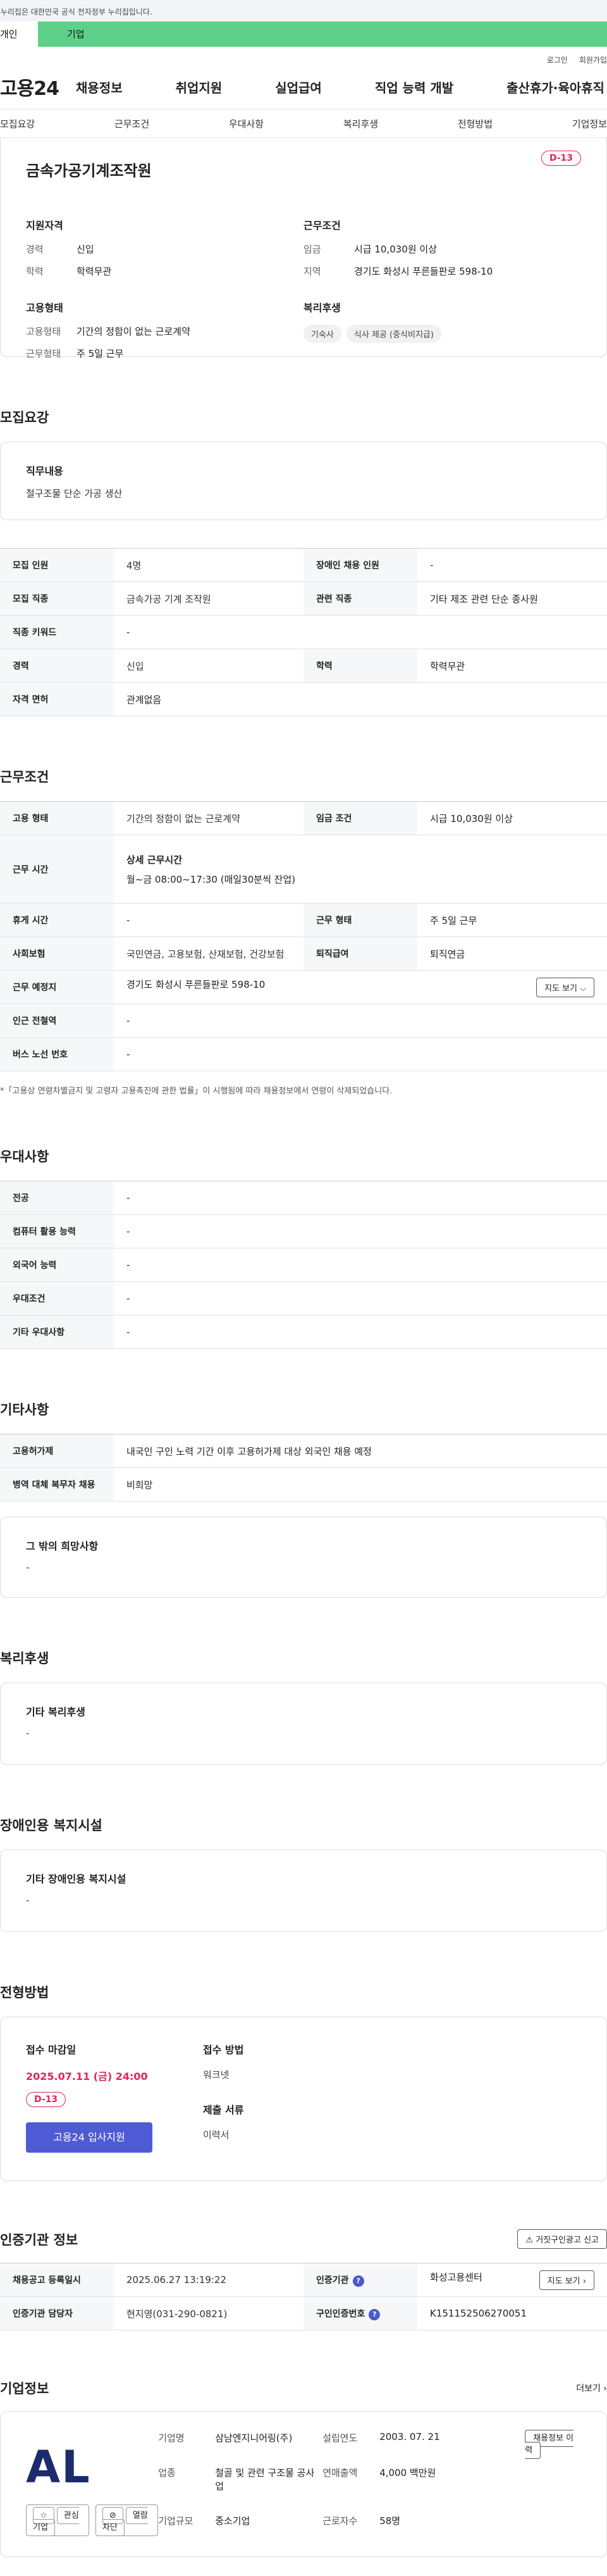 The width and height of the screenshot is (607, 2576). Describe the element at coordinates (360, 1451) in the screenshot. I see `cell-value: 내국인 구인 노력 기간 이후 고용허가제 대상 외국인 채용 예정` at that location.